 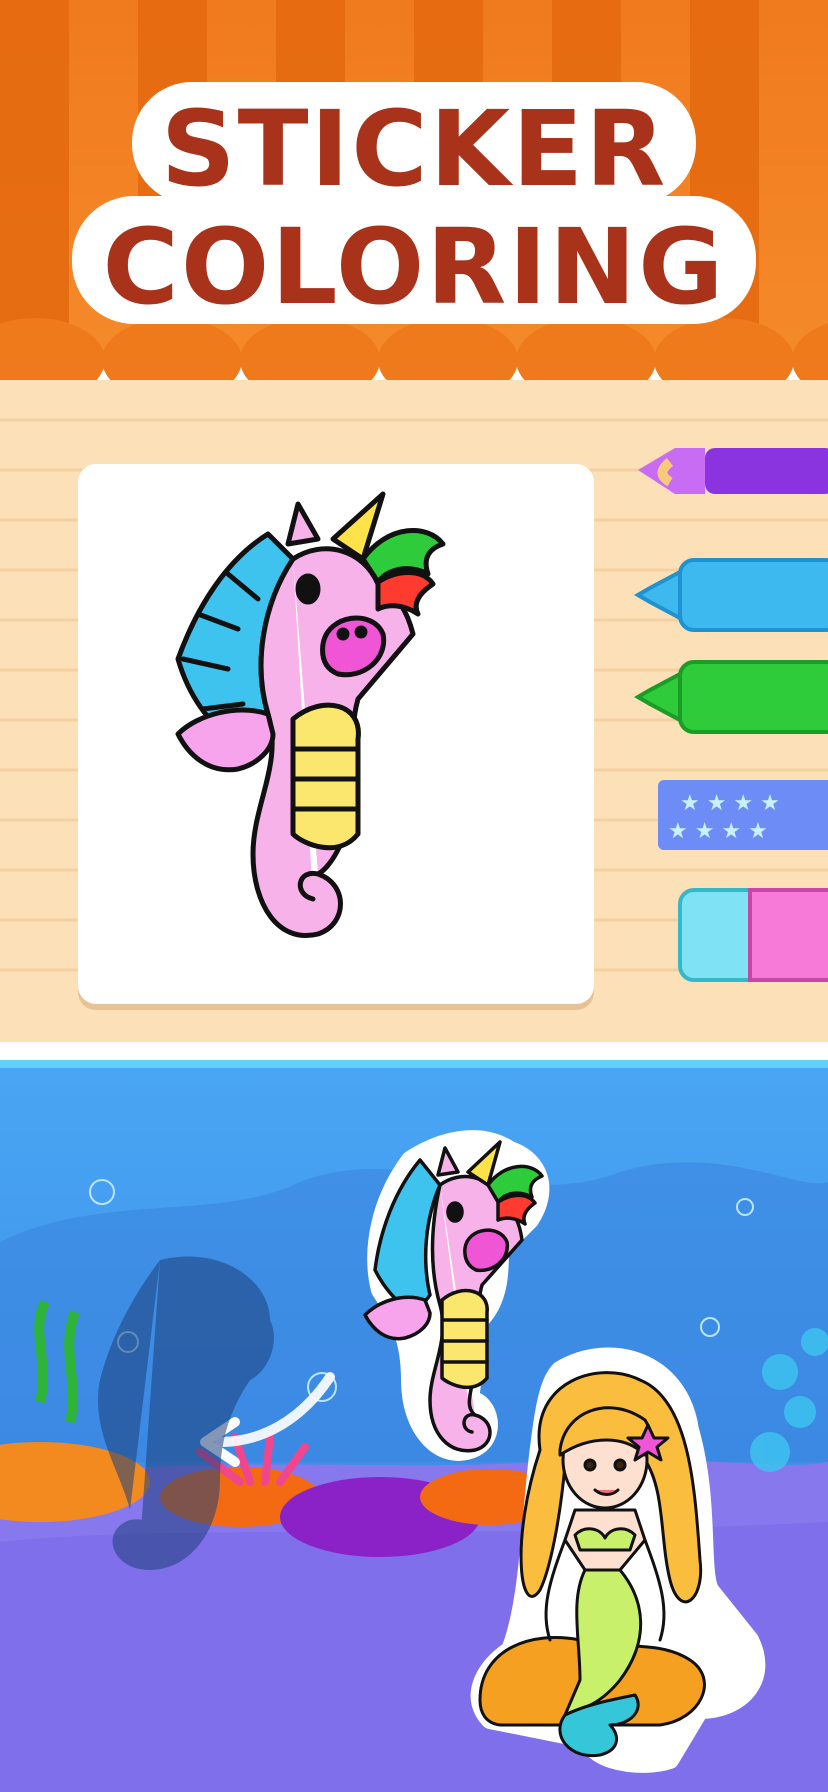 What do you see at coordinates (414, 267) in the screenshot?
I see `title-line-2: COLORING` at bounding box center [414, 267].